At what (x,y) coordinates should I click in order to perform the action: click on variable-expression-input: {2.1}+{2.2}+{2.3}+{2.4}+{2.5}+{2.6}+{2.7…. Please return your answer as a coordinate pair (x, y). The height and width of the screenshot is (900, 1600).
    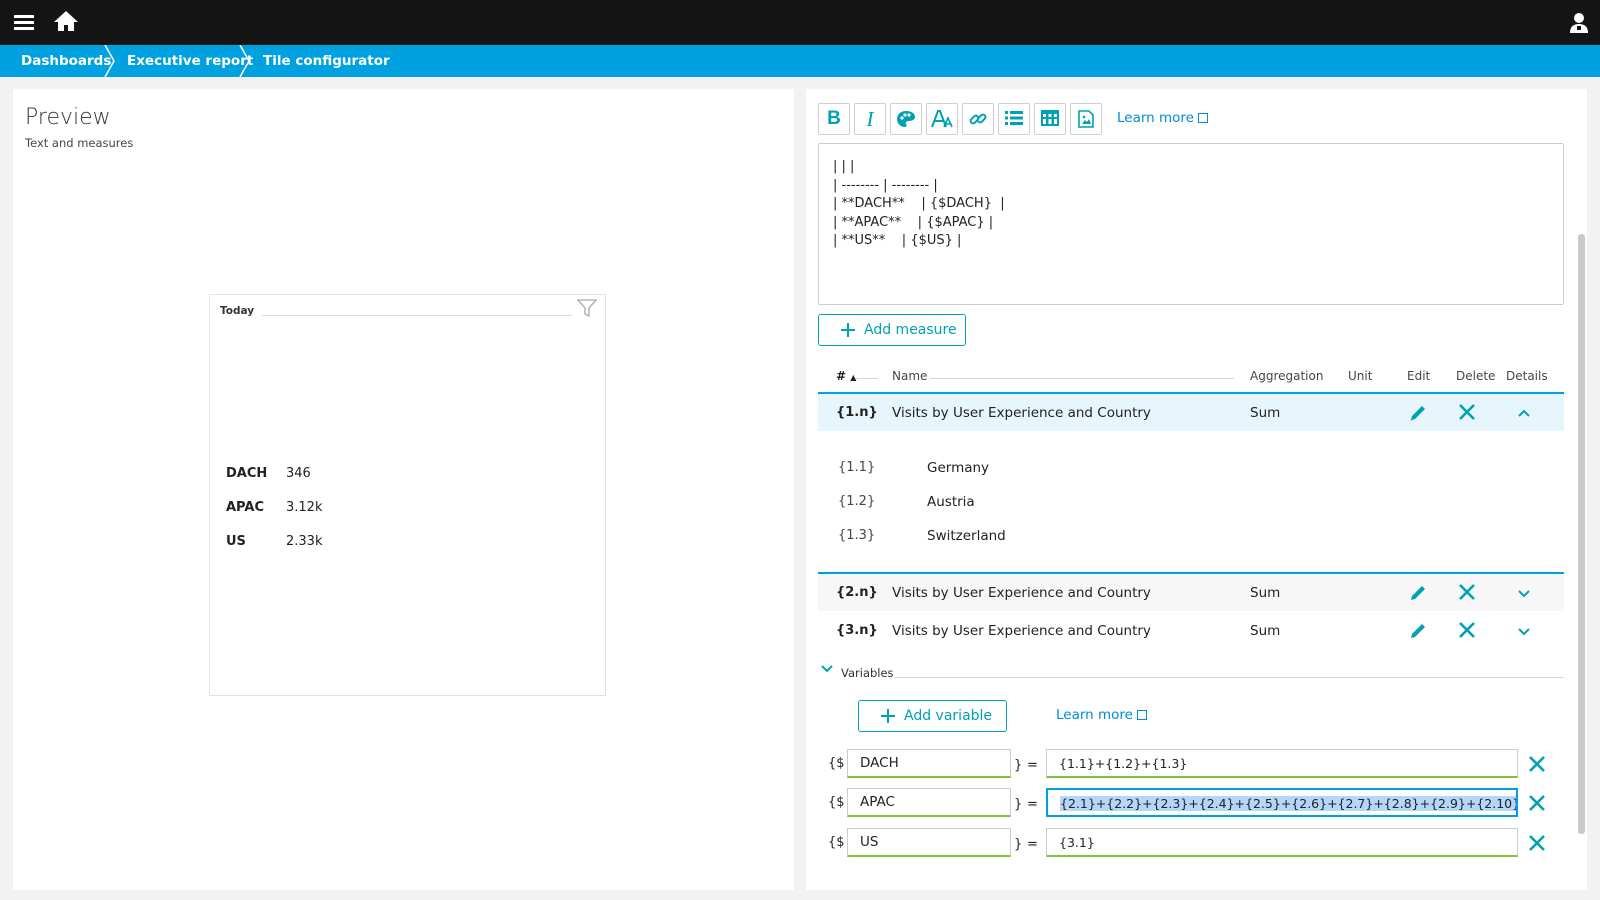
    Looking at the image, I should click on (1282, 802).